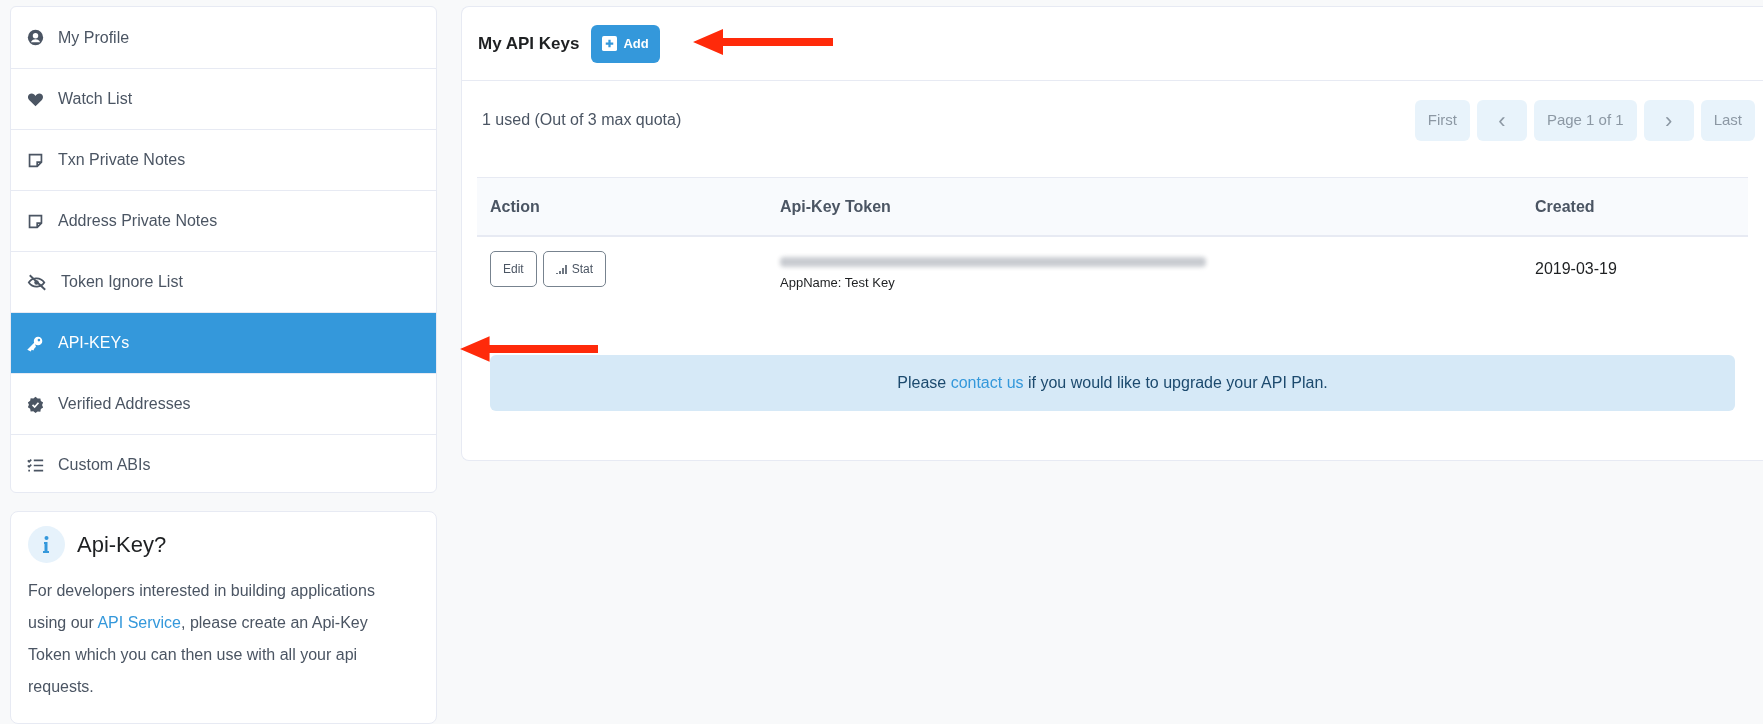  I want to click on info-title: Api-Key?, so click(122, 545).